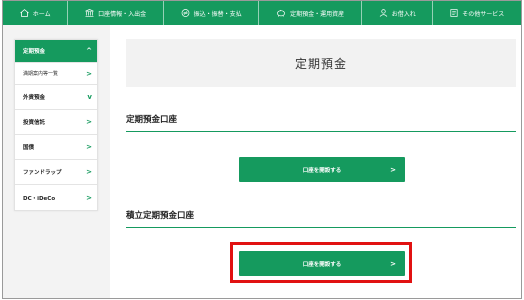 This screenshot has width=524, height=300. What do you see at coordinates (383, 13) in the screenshot?
I see `loan-icon` at bounding box center [383, 13].